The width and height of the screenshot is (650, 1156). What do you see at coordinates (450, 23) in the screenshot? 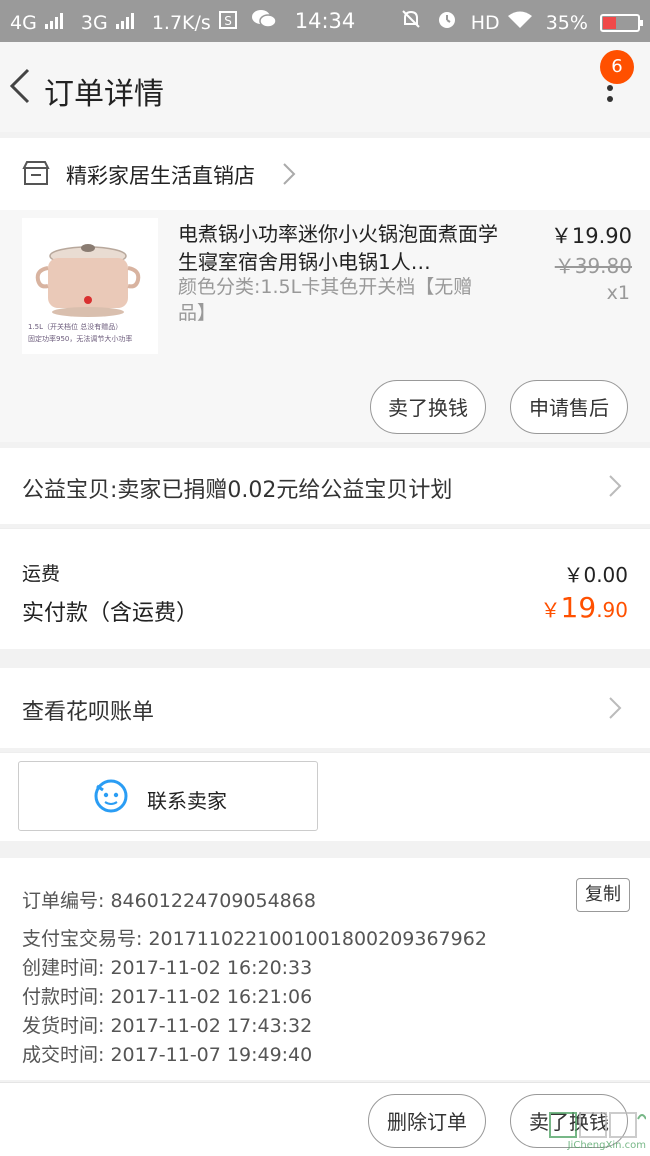
I see `alarm-icon` at bounding box center [450, 23].